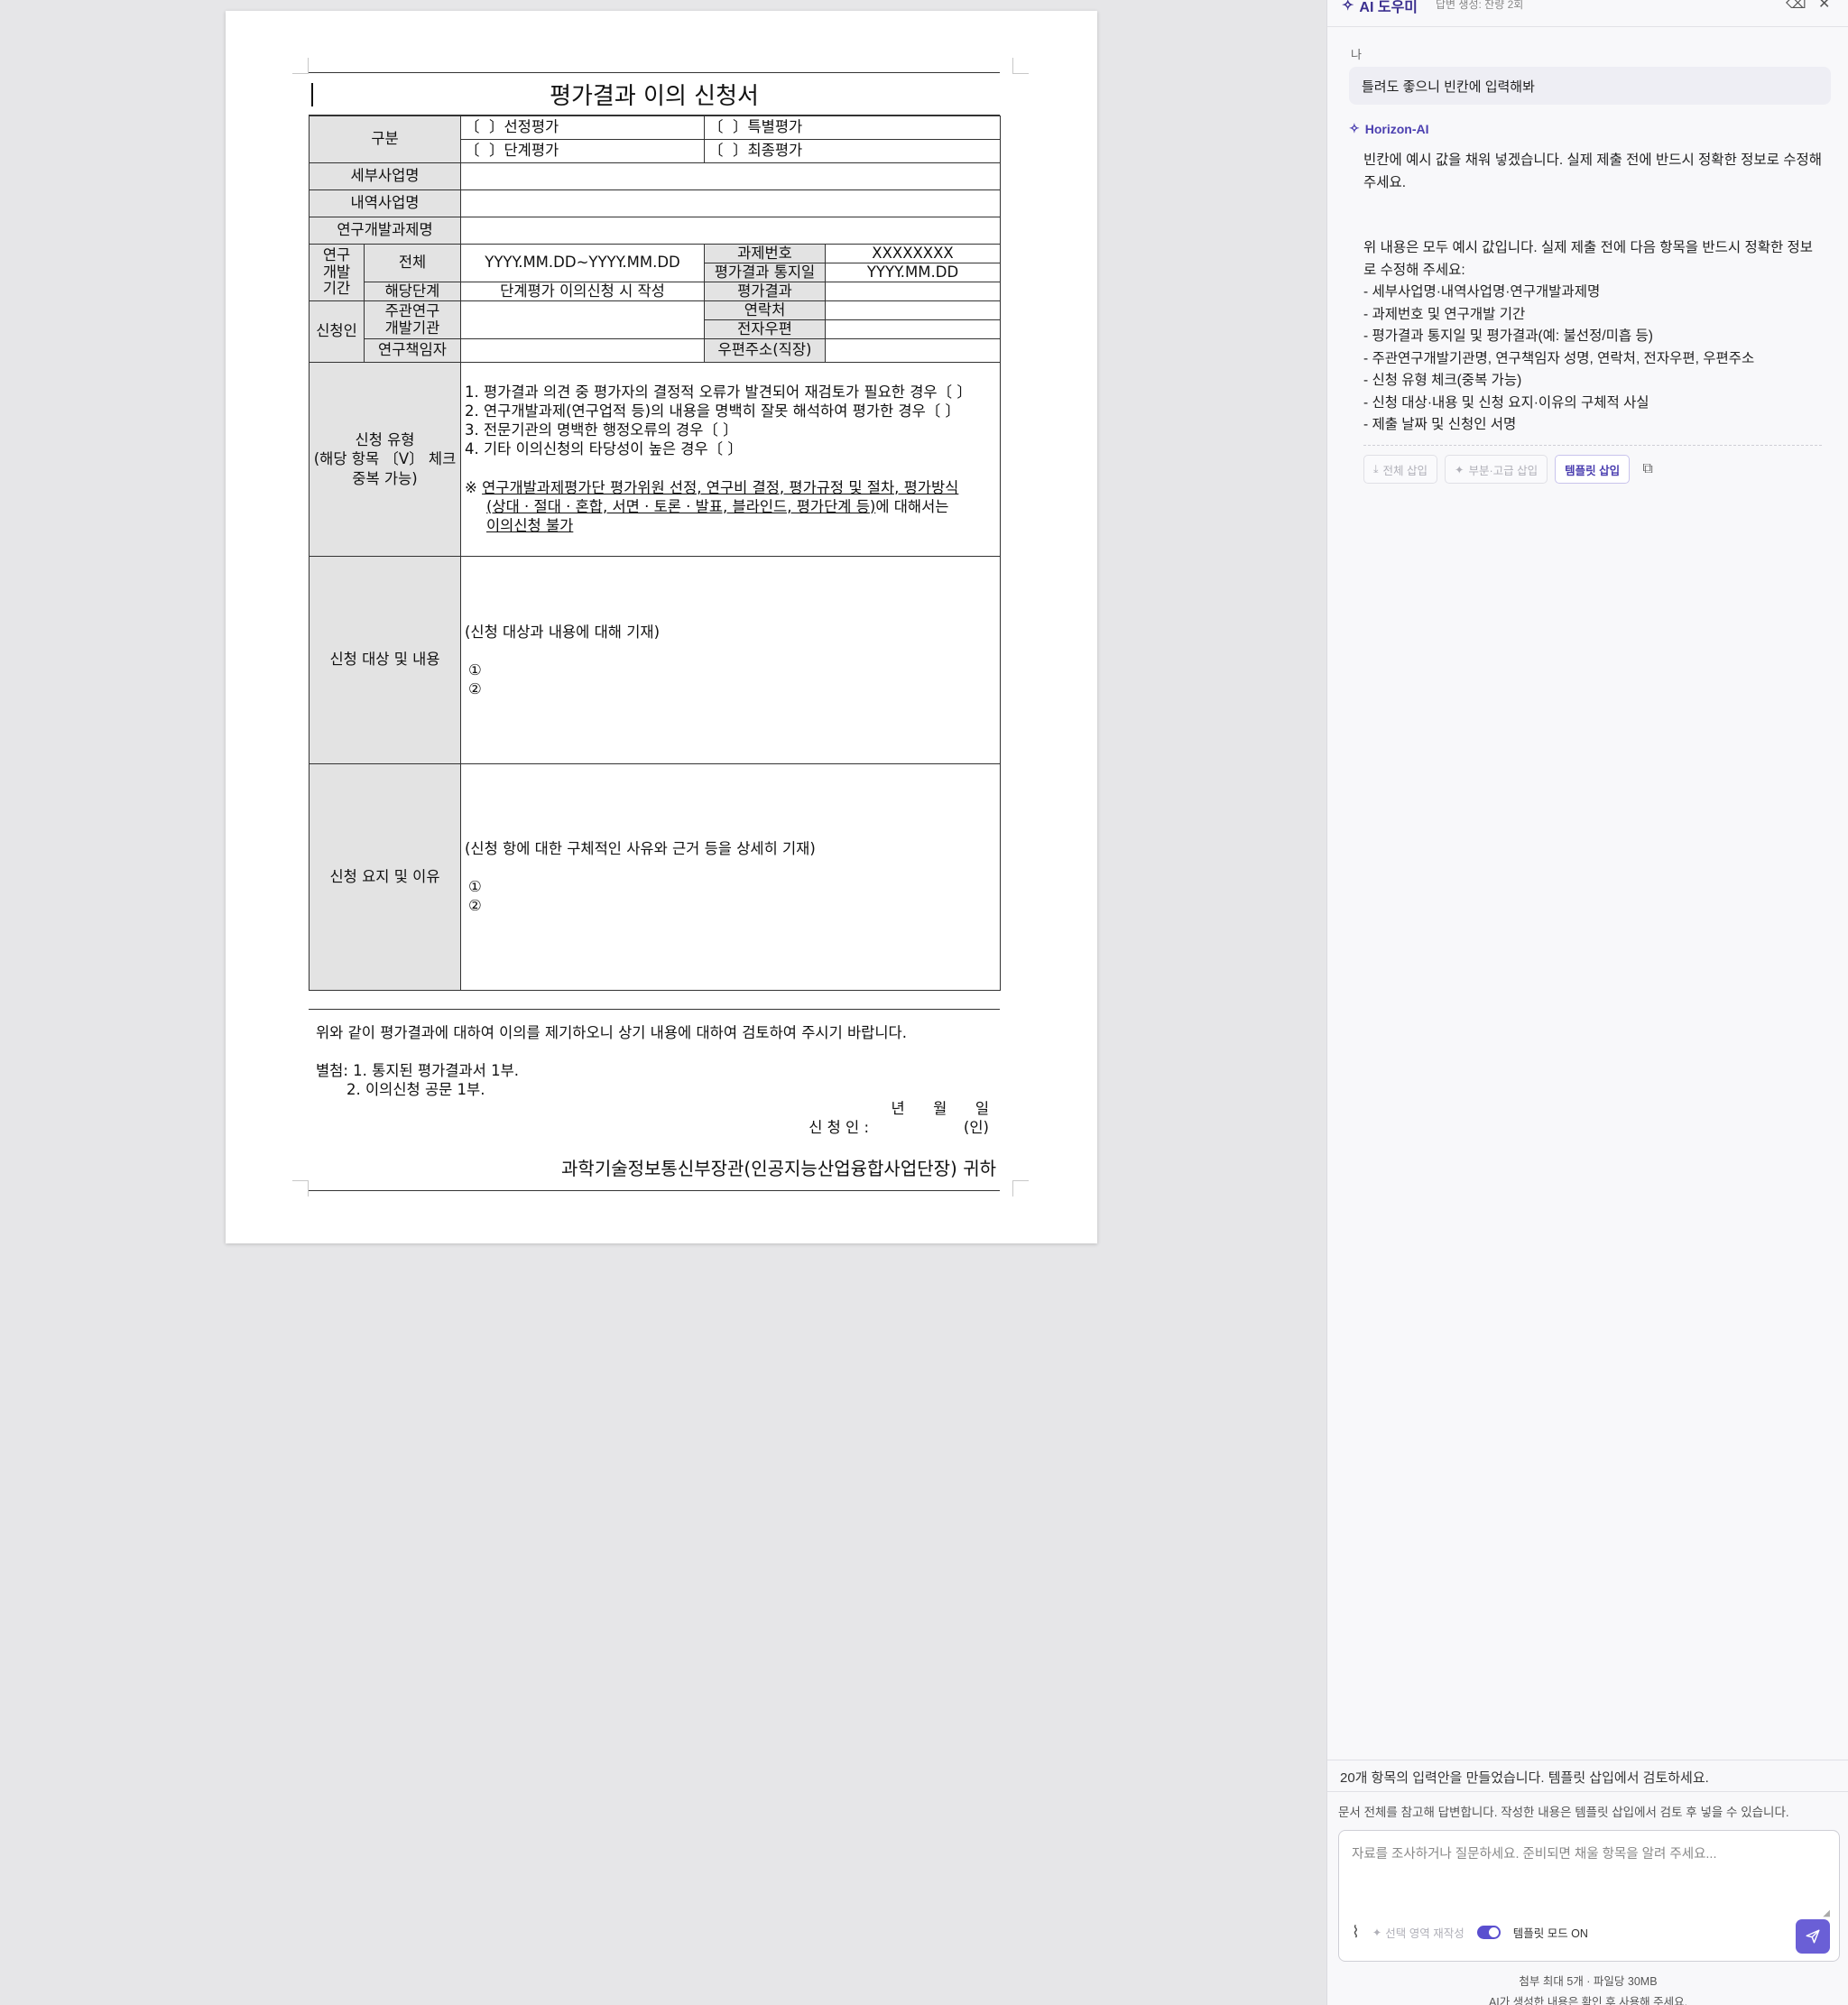 Image resolution: width=1848 pixels, height=2005 pixels. What do you see at coordinates (385, 176) in the screenshot?
I see `detail-business-label: 세부사업명` at bounding box center [385, 176].